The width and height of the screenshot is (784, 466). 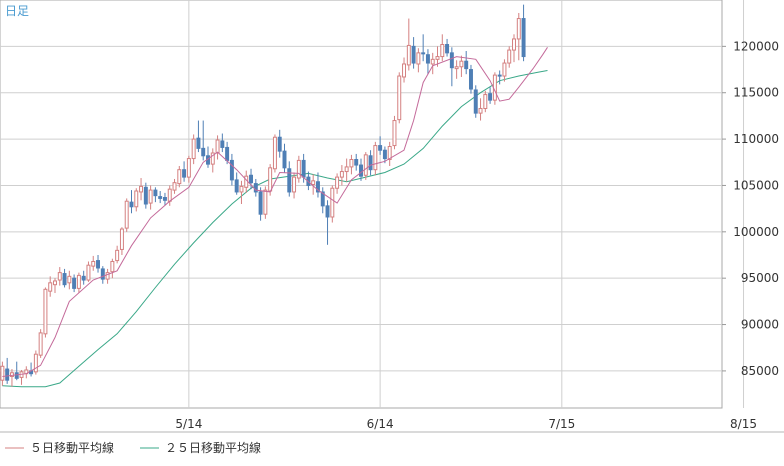 What do you see at coordinates (380, 424) in the screenshot?
I see `x-tick-label: 6/14` at bounding box center [380, 424].